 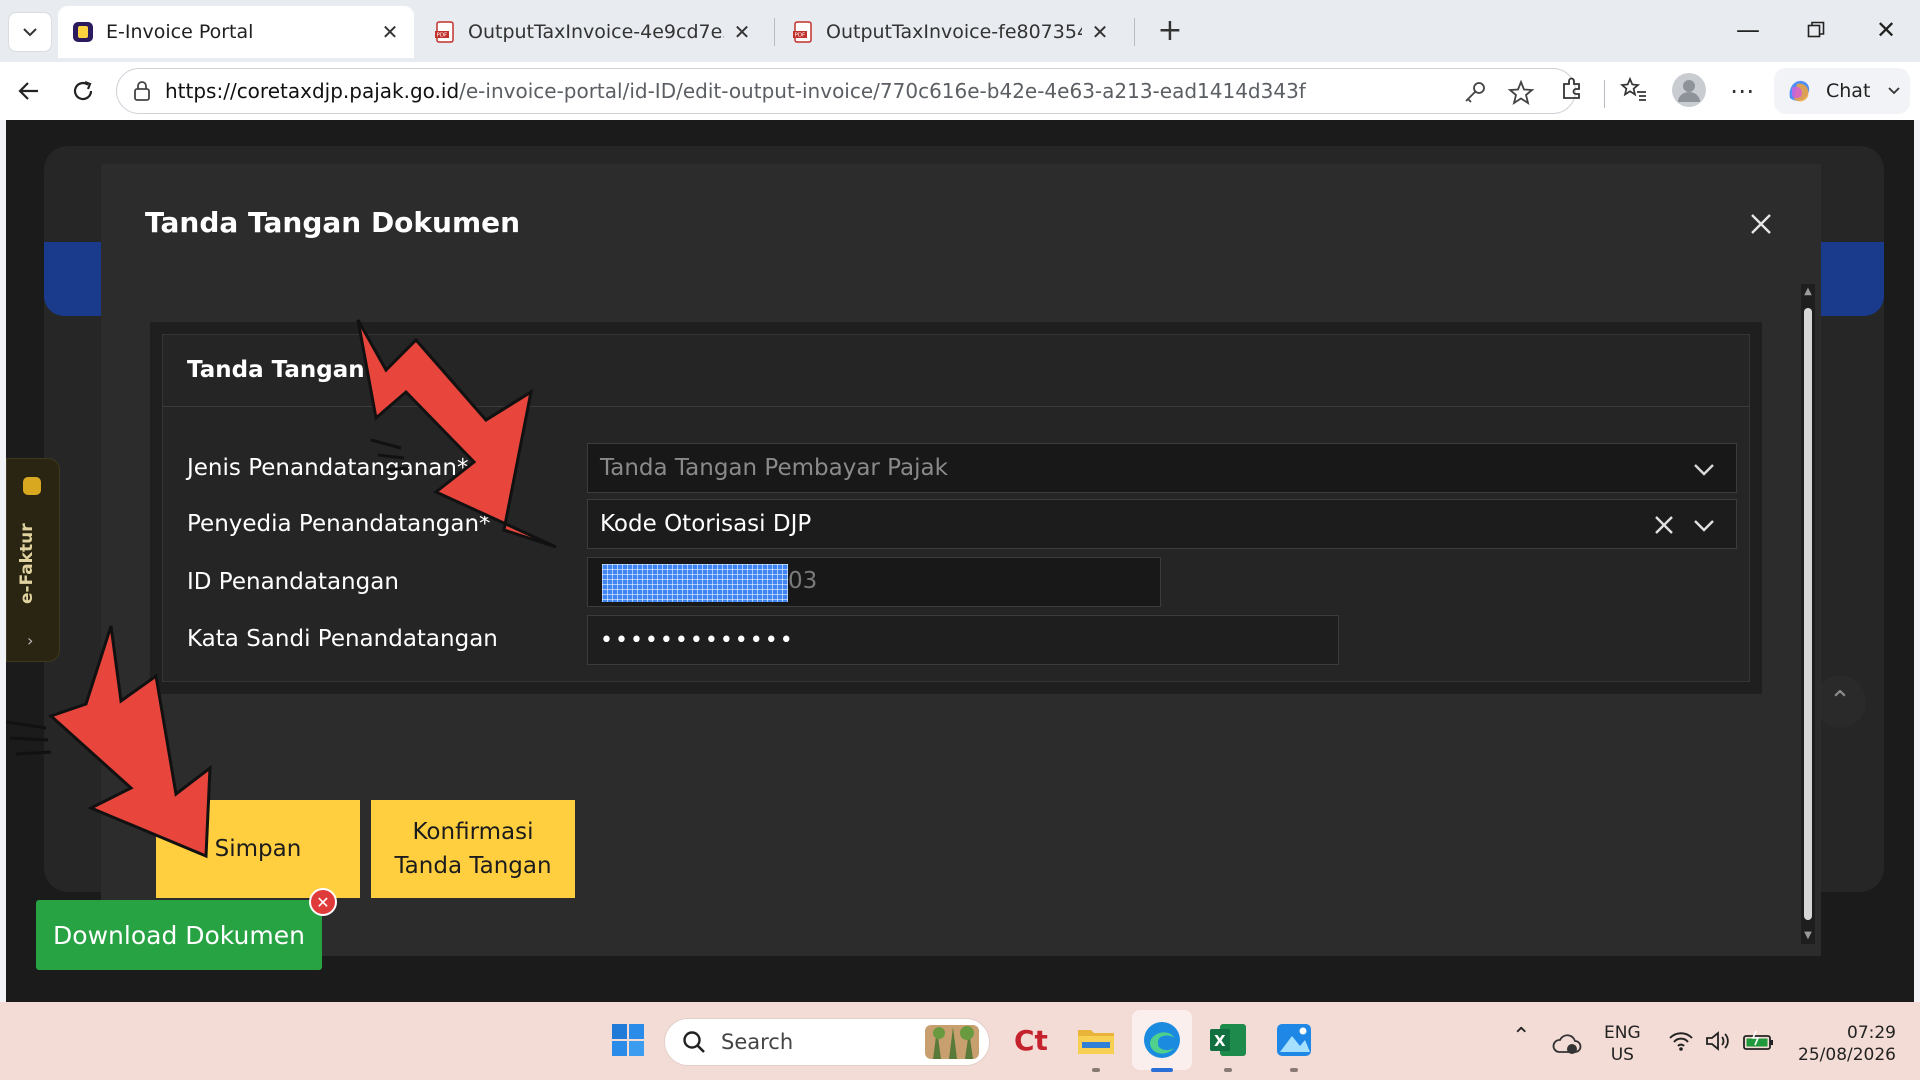 What do you see at coordinates (774, 468) in the screenshot?
I see `select-value: Tanda Tangan Pembayar Pajak` at bounding box center [774, 468].